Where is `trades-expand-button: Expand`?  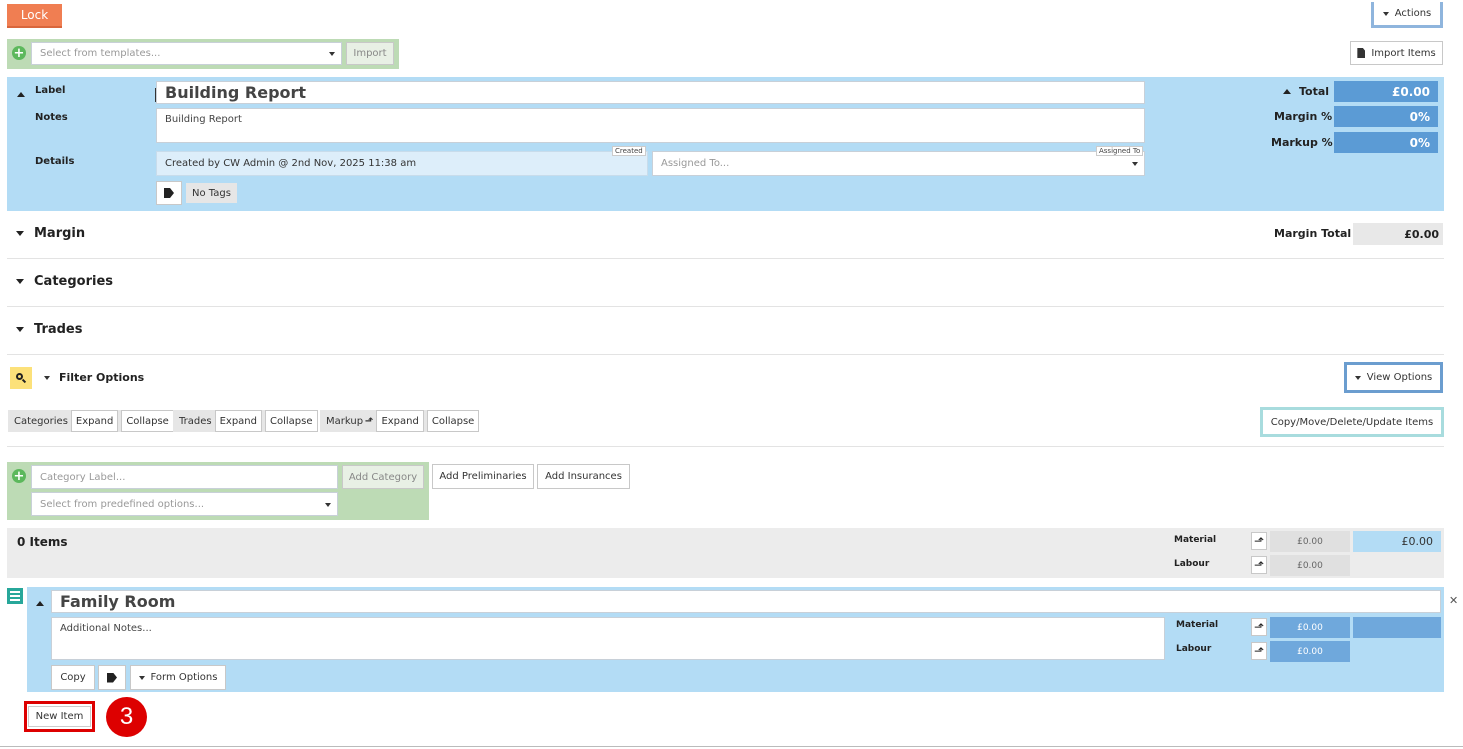
trades-expand-button: Expand is located at coordinates (238, 421).